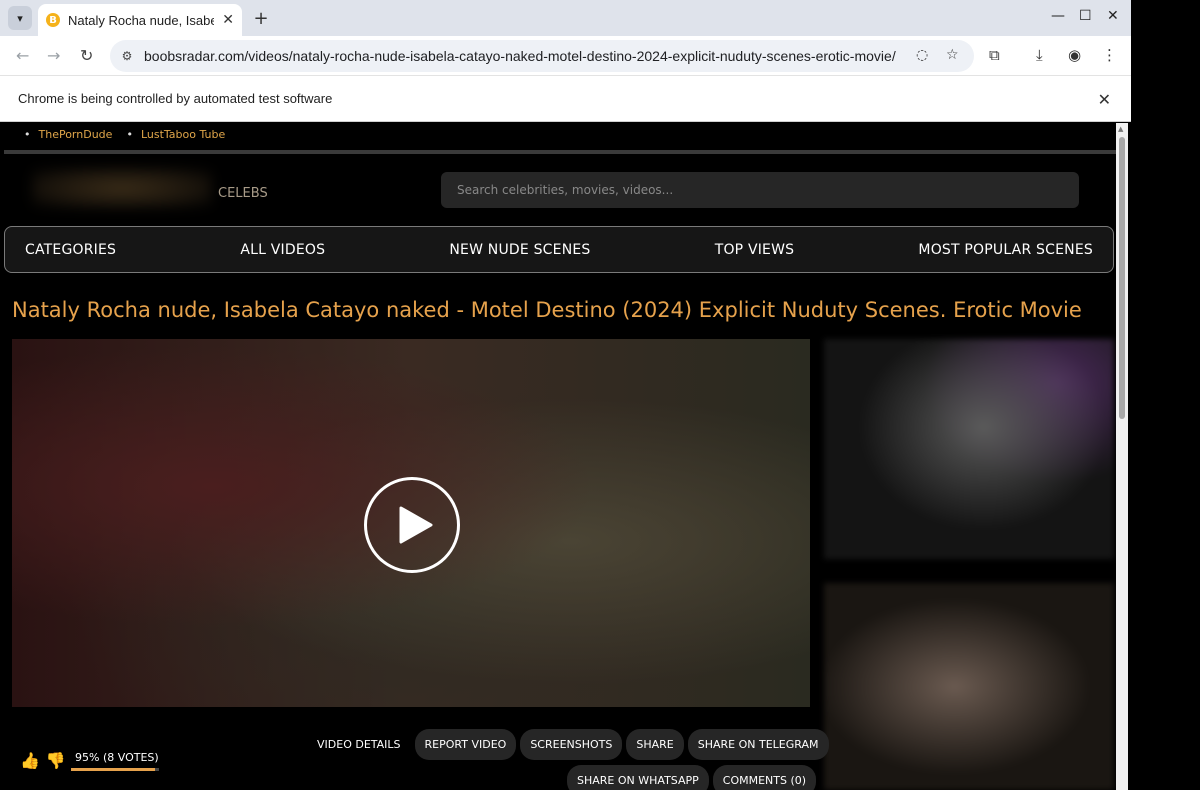 The height and width of the screenshot is (790, 1200). Describe the element at coordinates (43, 760) in the screenshot. I see `rating-controls: 👍 👎` at that location.